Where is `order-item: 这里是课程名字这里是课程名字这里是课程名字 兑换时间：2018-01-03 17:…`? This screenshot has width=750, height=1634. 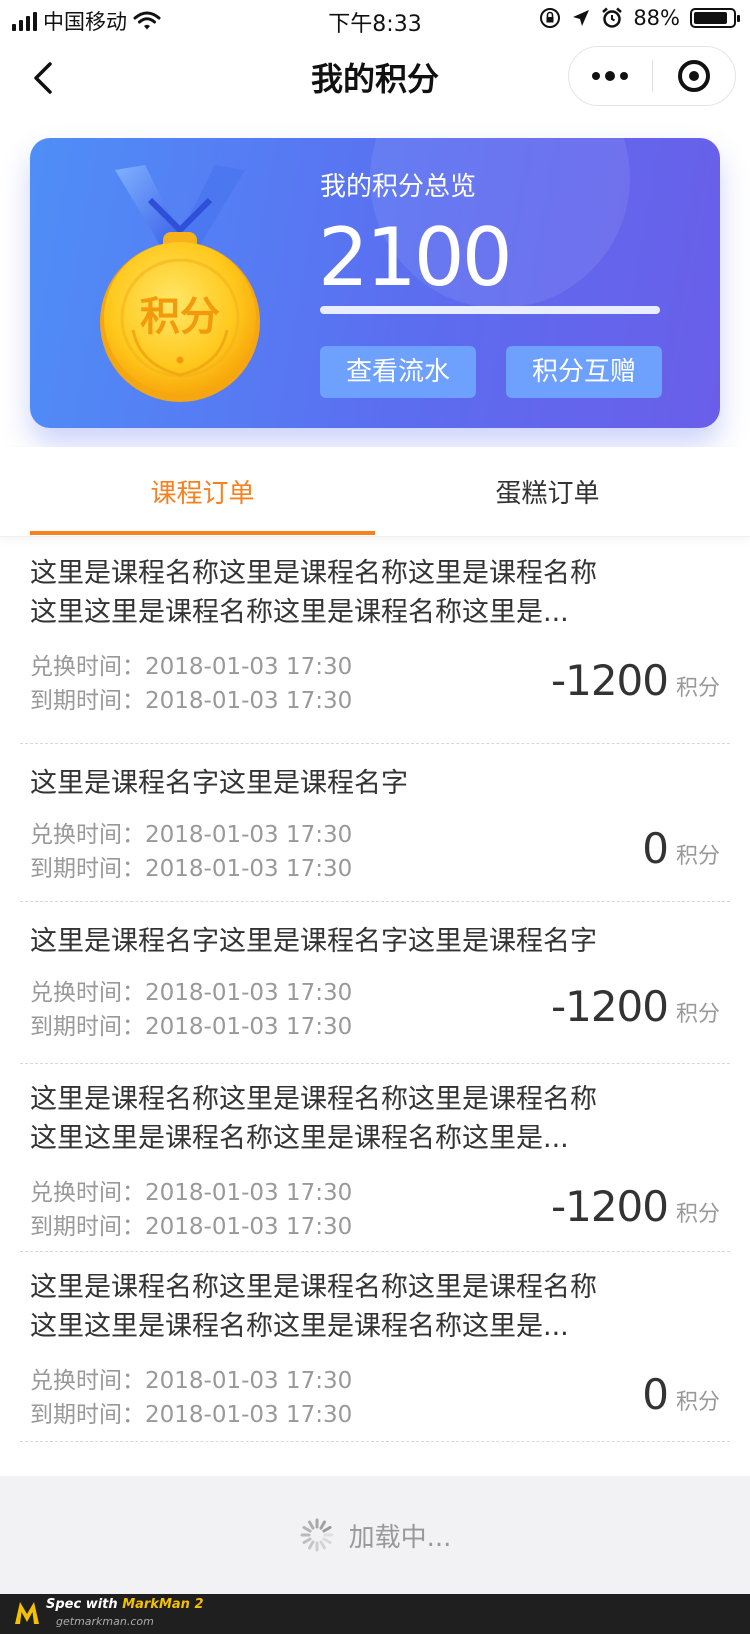 order-item: 这里是课程名字这里是课程名字这里是课程名字 兑换时间：2018-01-03 17:… is located at coordinates (375, 983).